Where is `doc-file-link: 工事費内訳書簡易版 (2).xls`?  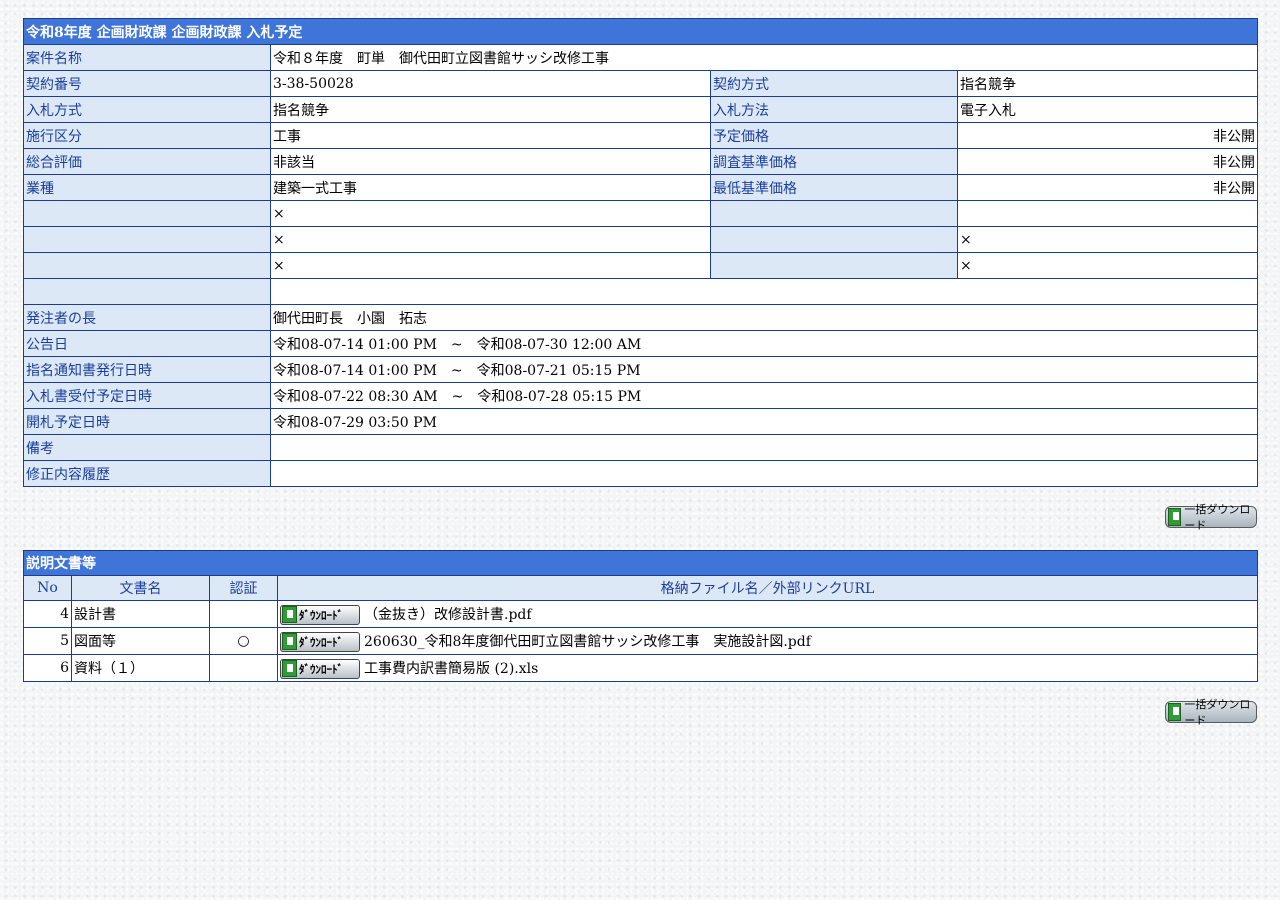
doc-file-link: 工事費内訳書簡易版 (2).xls is located at coordinates (451, 669).